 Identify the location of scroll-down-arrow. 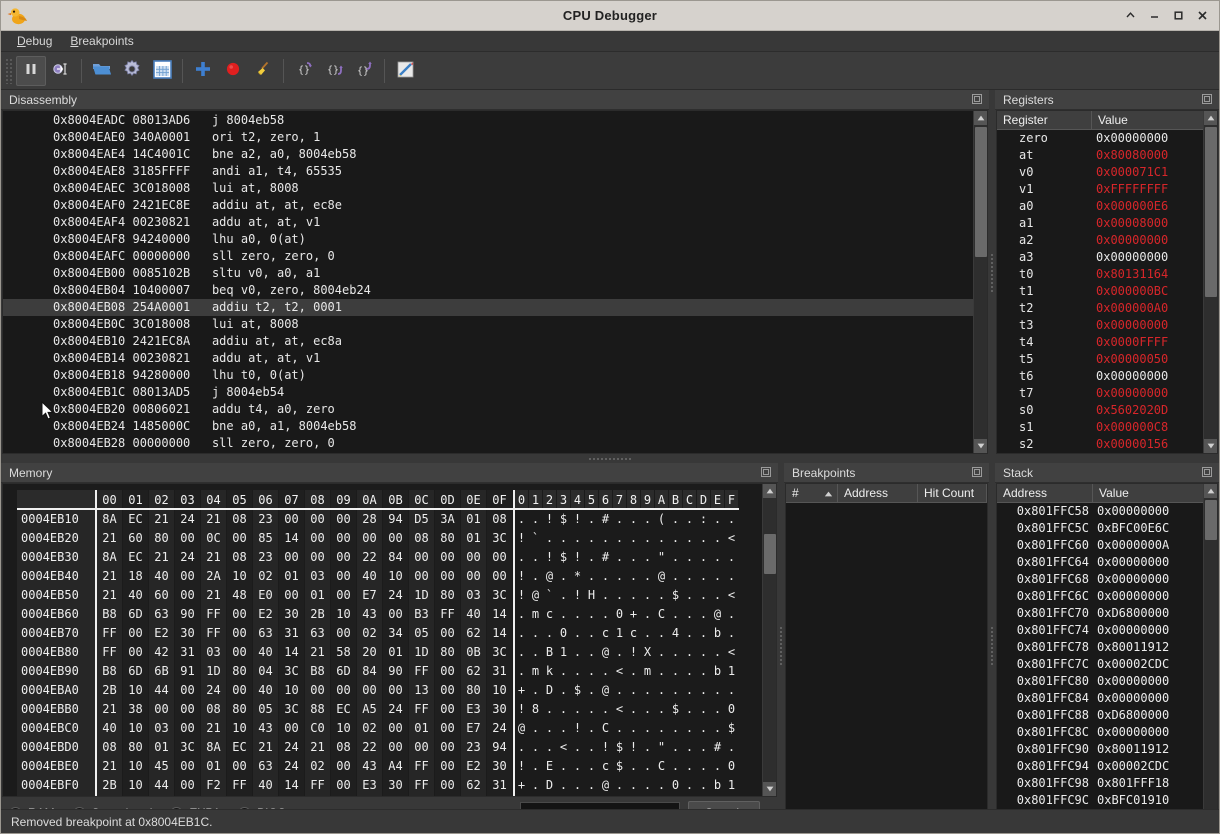
(980, 446).